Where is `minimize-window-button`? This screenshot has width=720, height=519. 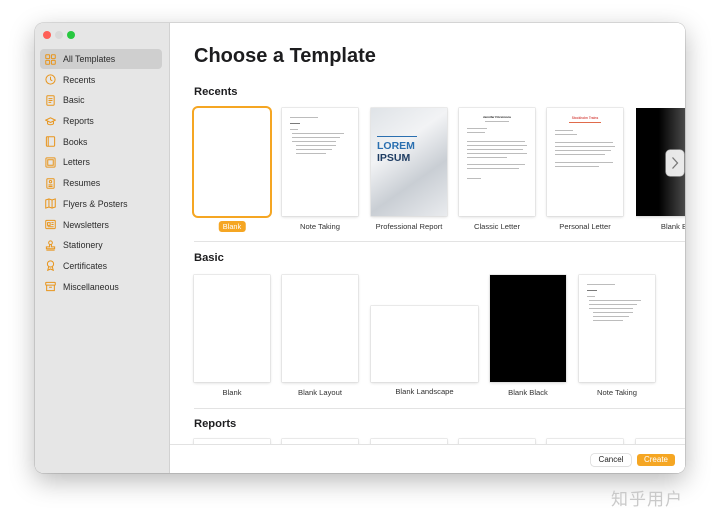
minimize-window-button is located at coordinates (59, 35).